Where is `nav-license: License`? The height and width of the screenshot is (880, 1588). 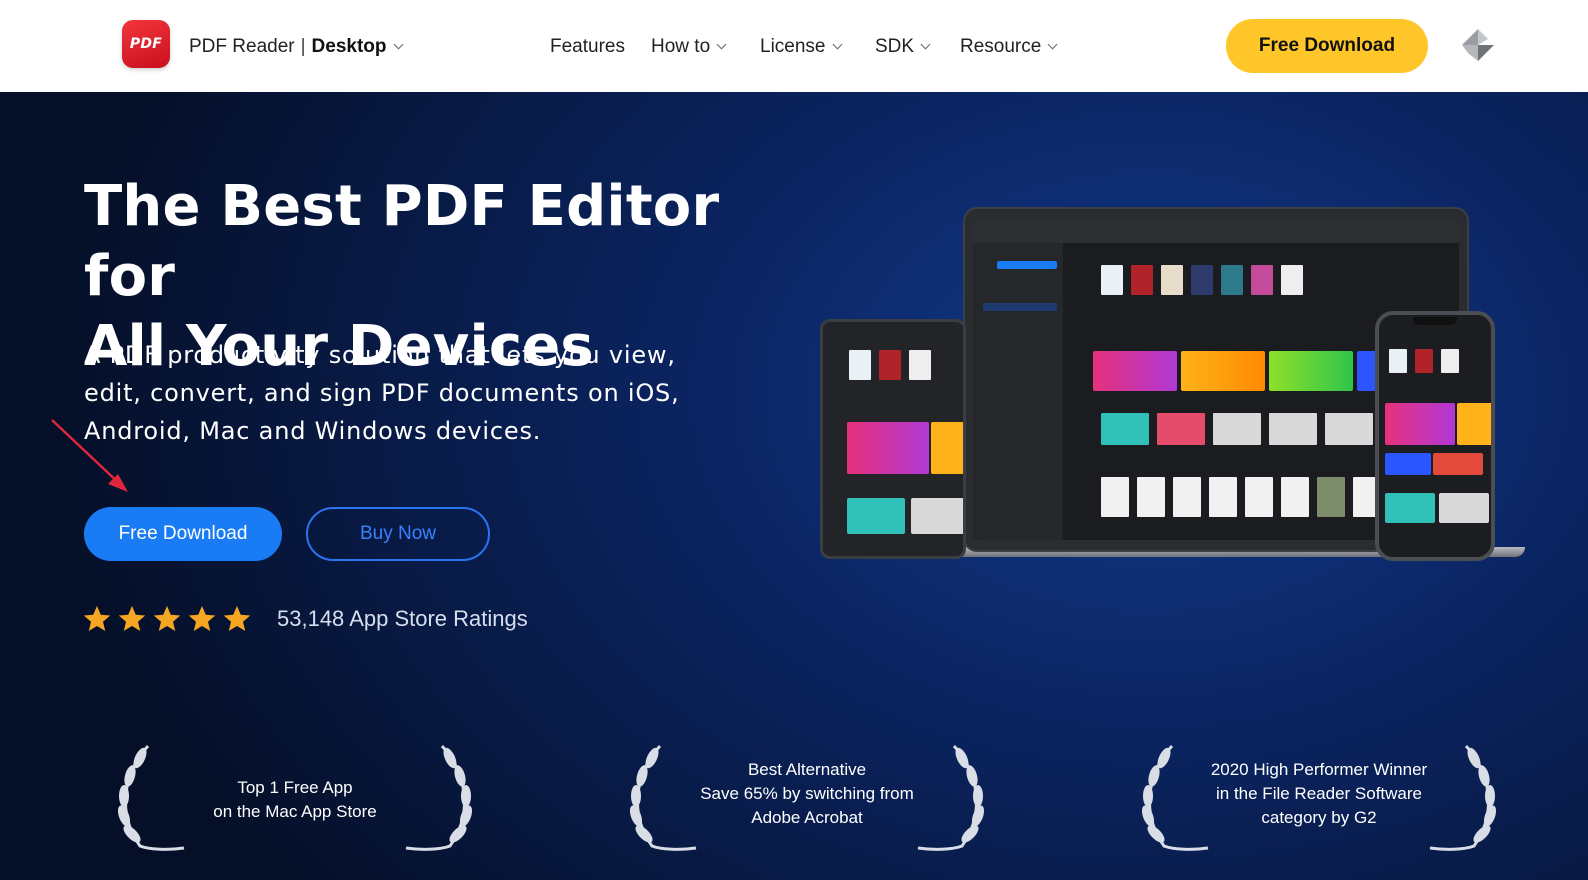
nav-license: License is located at coordinates (801, 47).